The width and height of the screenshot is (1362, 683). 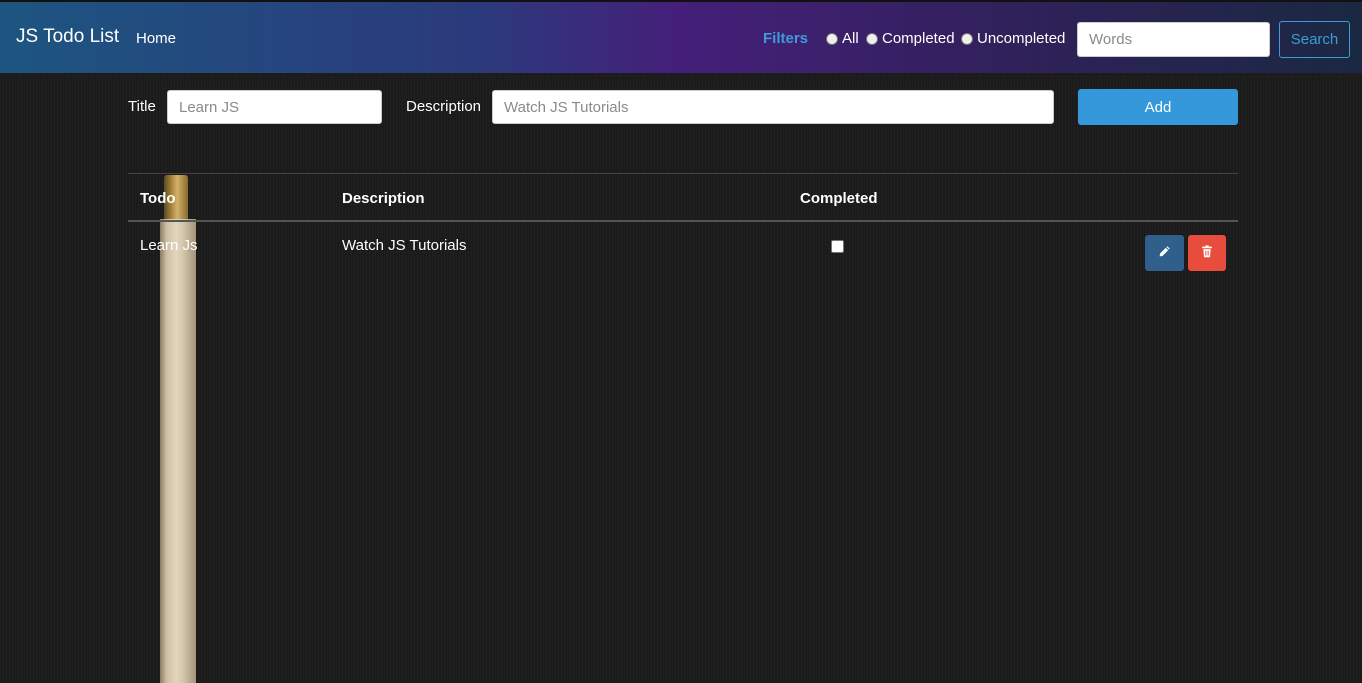 What do you see at coordinates (1021, 38) in the screenshot?
I see `filter-uncompleted-label: Uncompleted` at bounding box center [1021, 38].